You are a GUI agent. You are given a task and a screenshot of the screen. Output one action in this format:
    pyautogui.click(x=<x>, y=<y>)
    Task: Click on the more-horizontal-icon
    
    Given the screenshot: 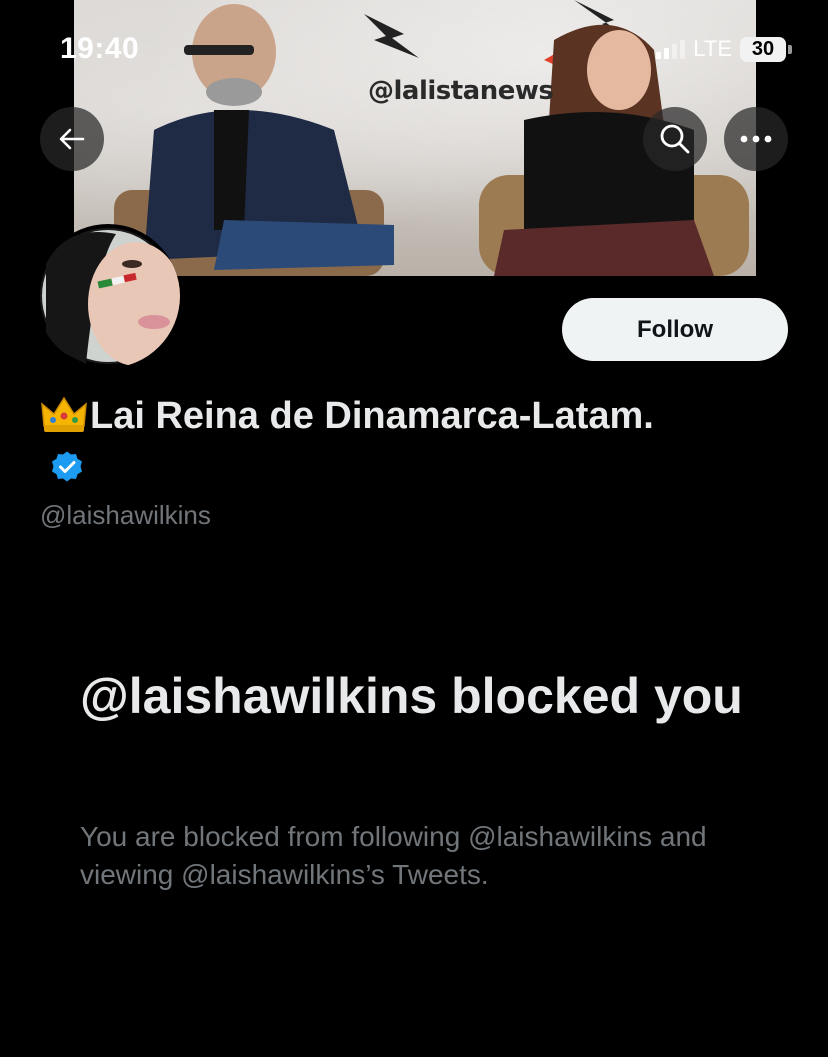 What is the action you would take?
    pyautogui.click(x=756, y=139)
    